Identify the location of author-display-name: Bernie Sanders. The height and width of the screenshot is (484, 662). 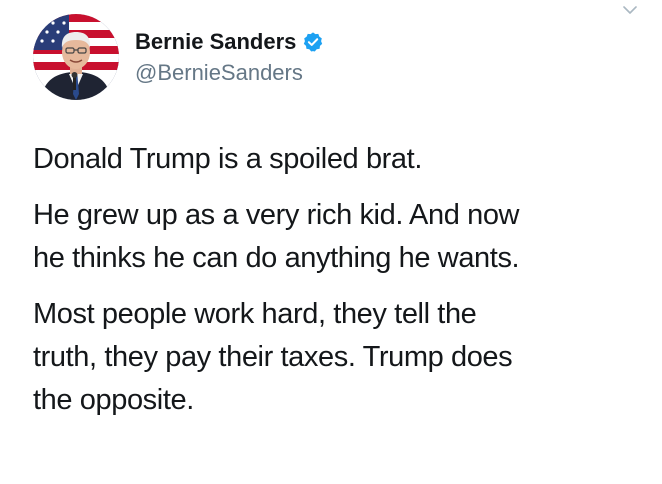
(215, 42).